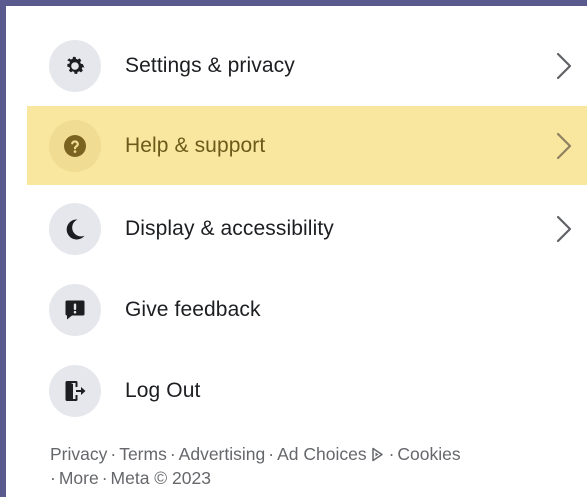  What do you see at coordinates (229, 228) in the screenshot?
I see `display-accessibility-label: Display & accessibility` at bounding box center [229, 228].